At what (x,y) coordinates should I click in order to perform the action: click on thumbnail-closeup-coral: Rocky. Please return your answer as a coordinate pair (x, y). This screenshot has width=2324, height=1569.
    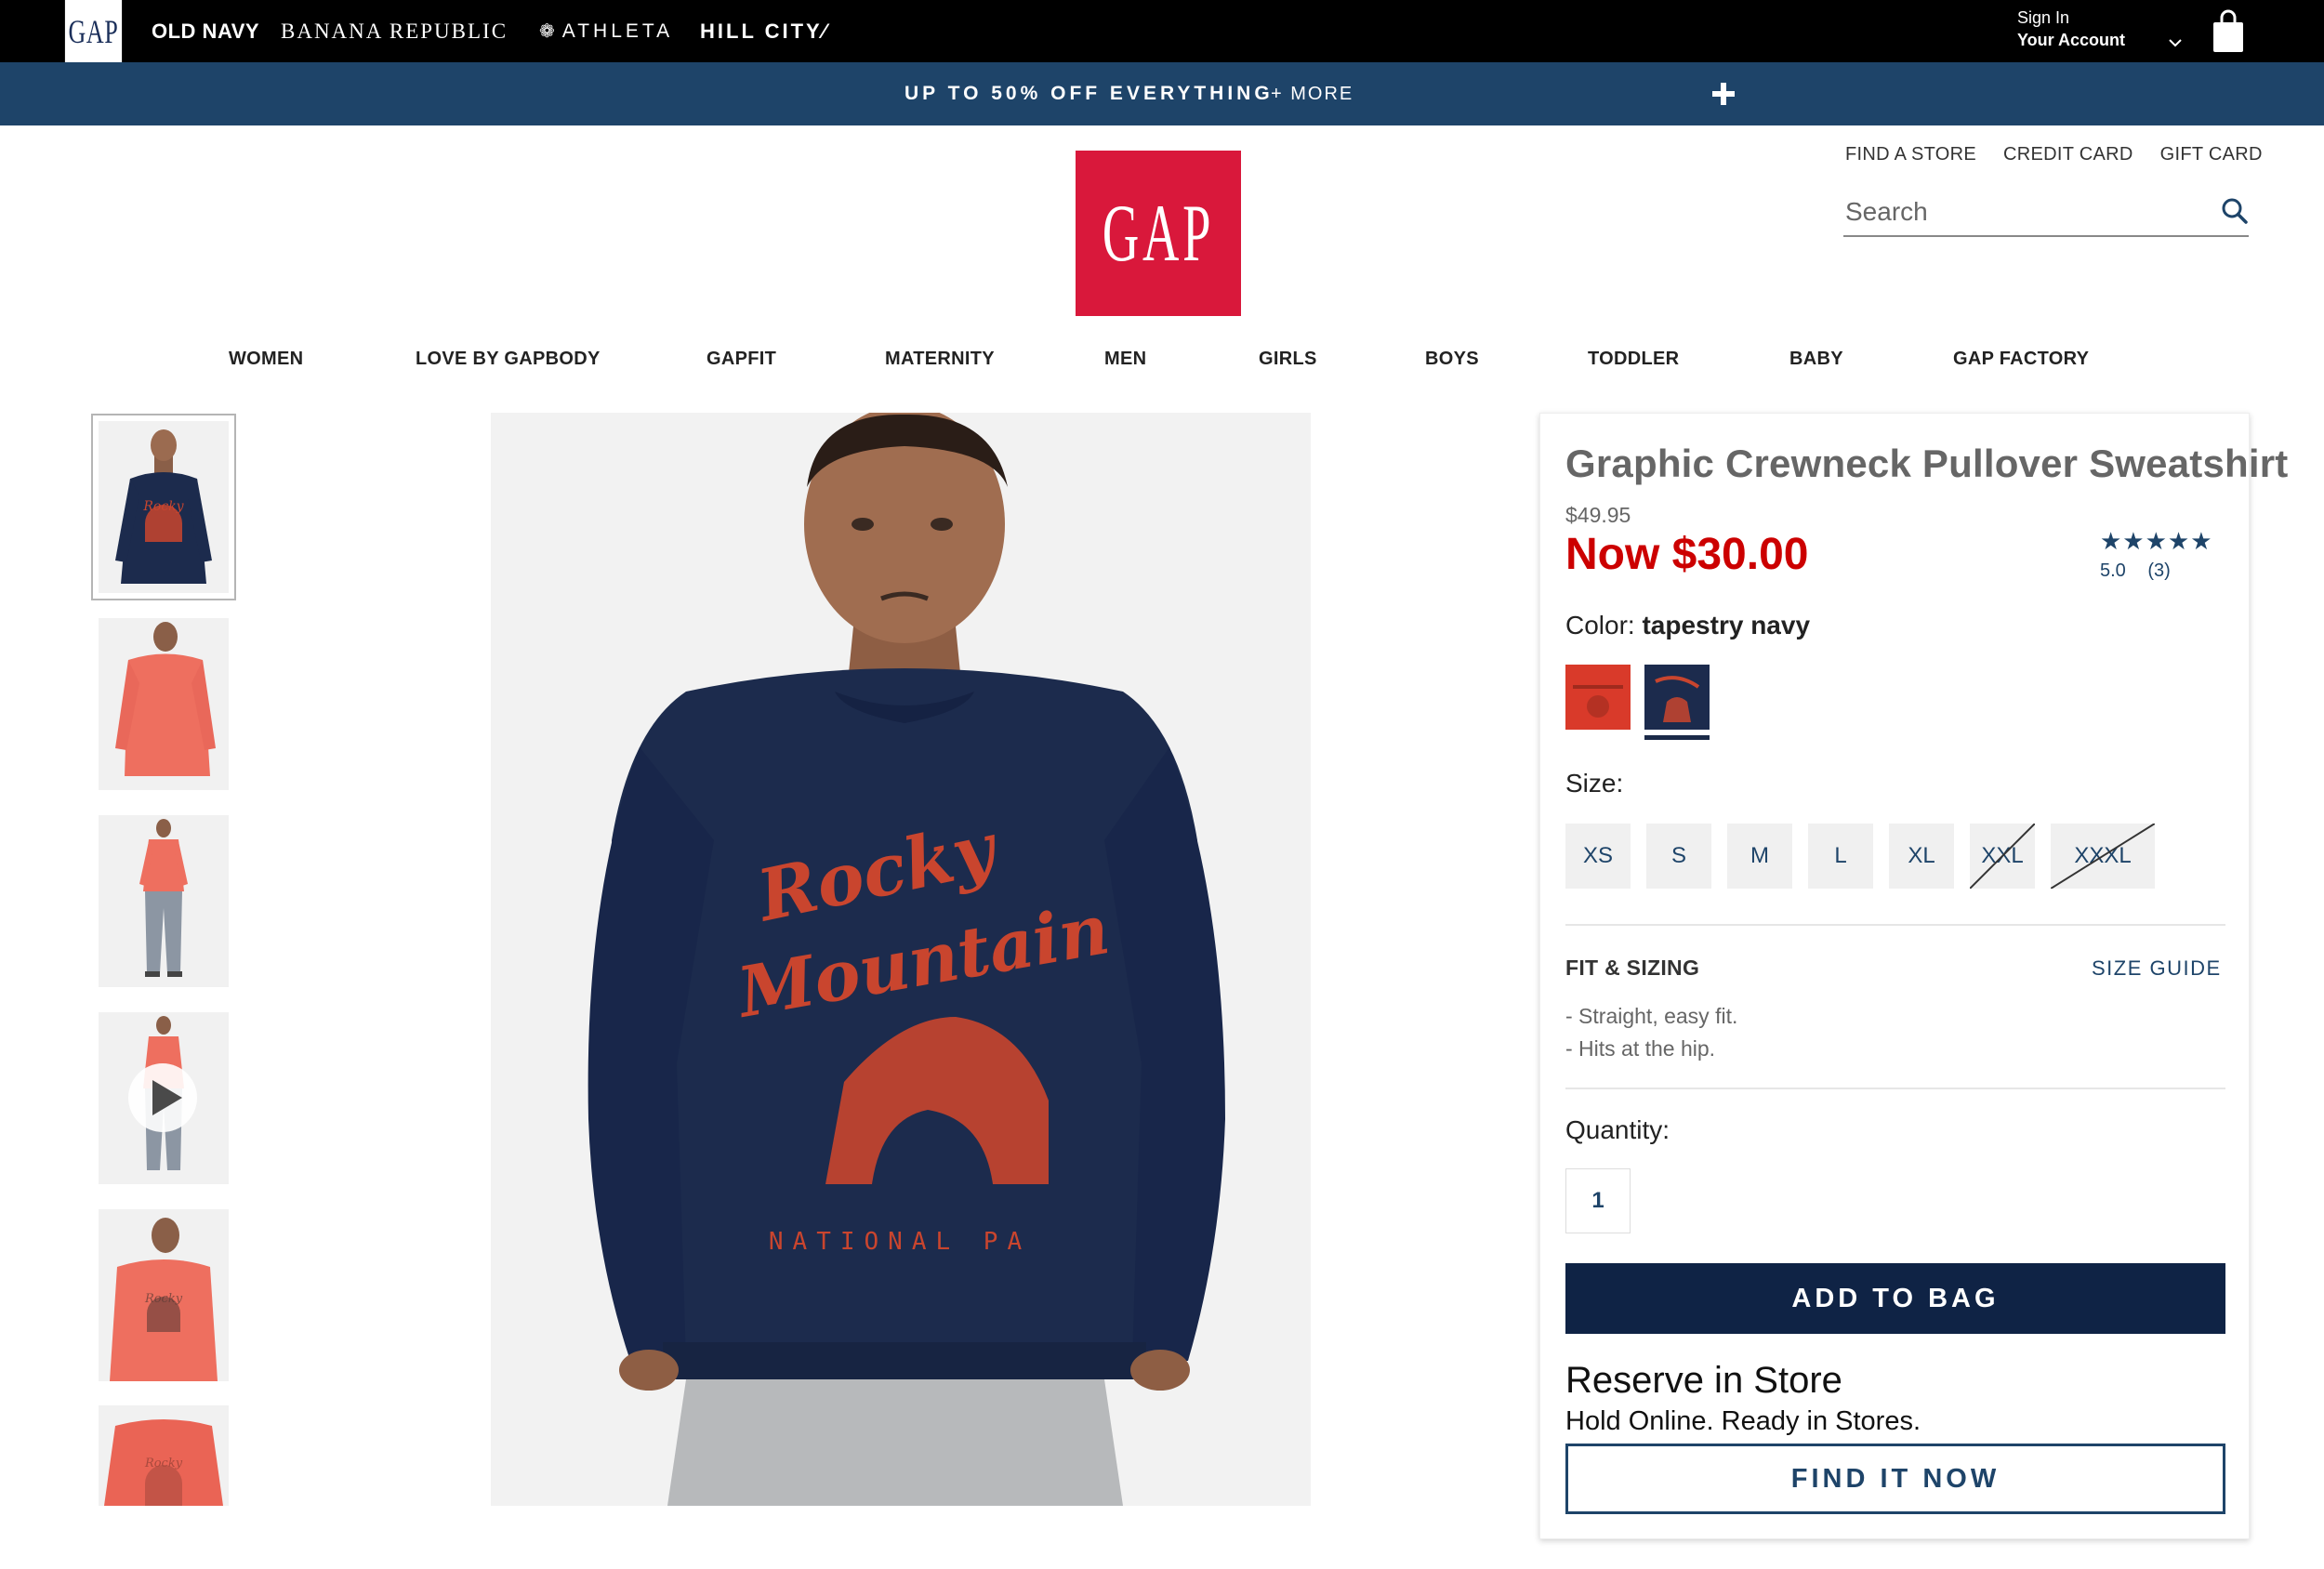
    Looking at the image, I should click on (164, 1295).